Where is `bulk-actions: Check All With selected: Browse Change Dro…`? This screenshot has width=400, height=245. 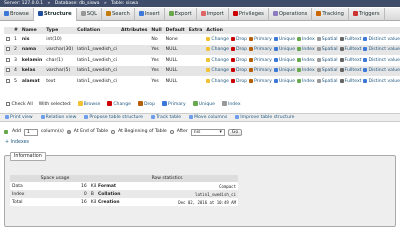
bulk-actions: Check All With selected: Browse Change Dro… is located at coordinates (156, 104).